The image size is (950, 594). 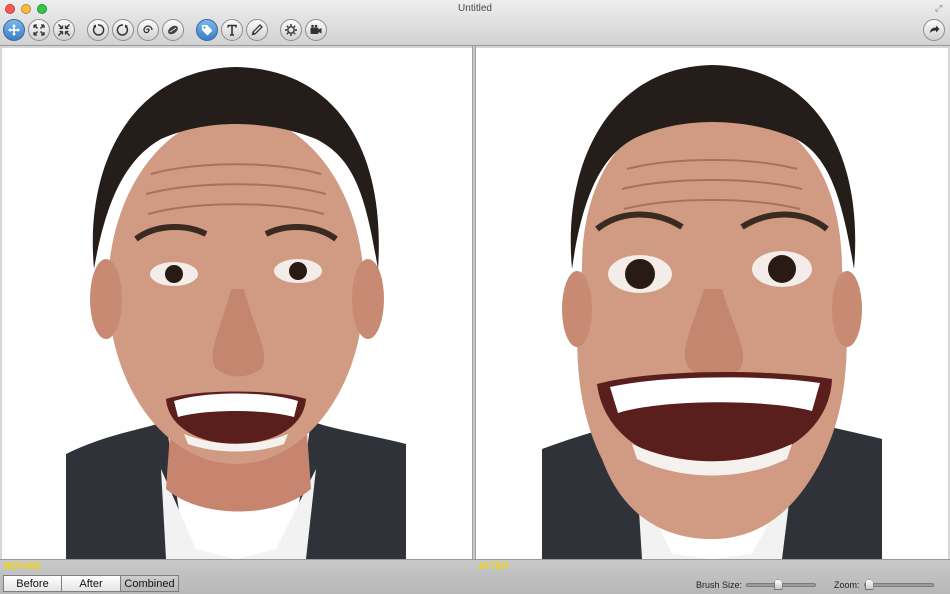 I want to click on fullscreen-icon: ⤢, so click(x=940, y=8).